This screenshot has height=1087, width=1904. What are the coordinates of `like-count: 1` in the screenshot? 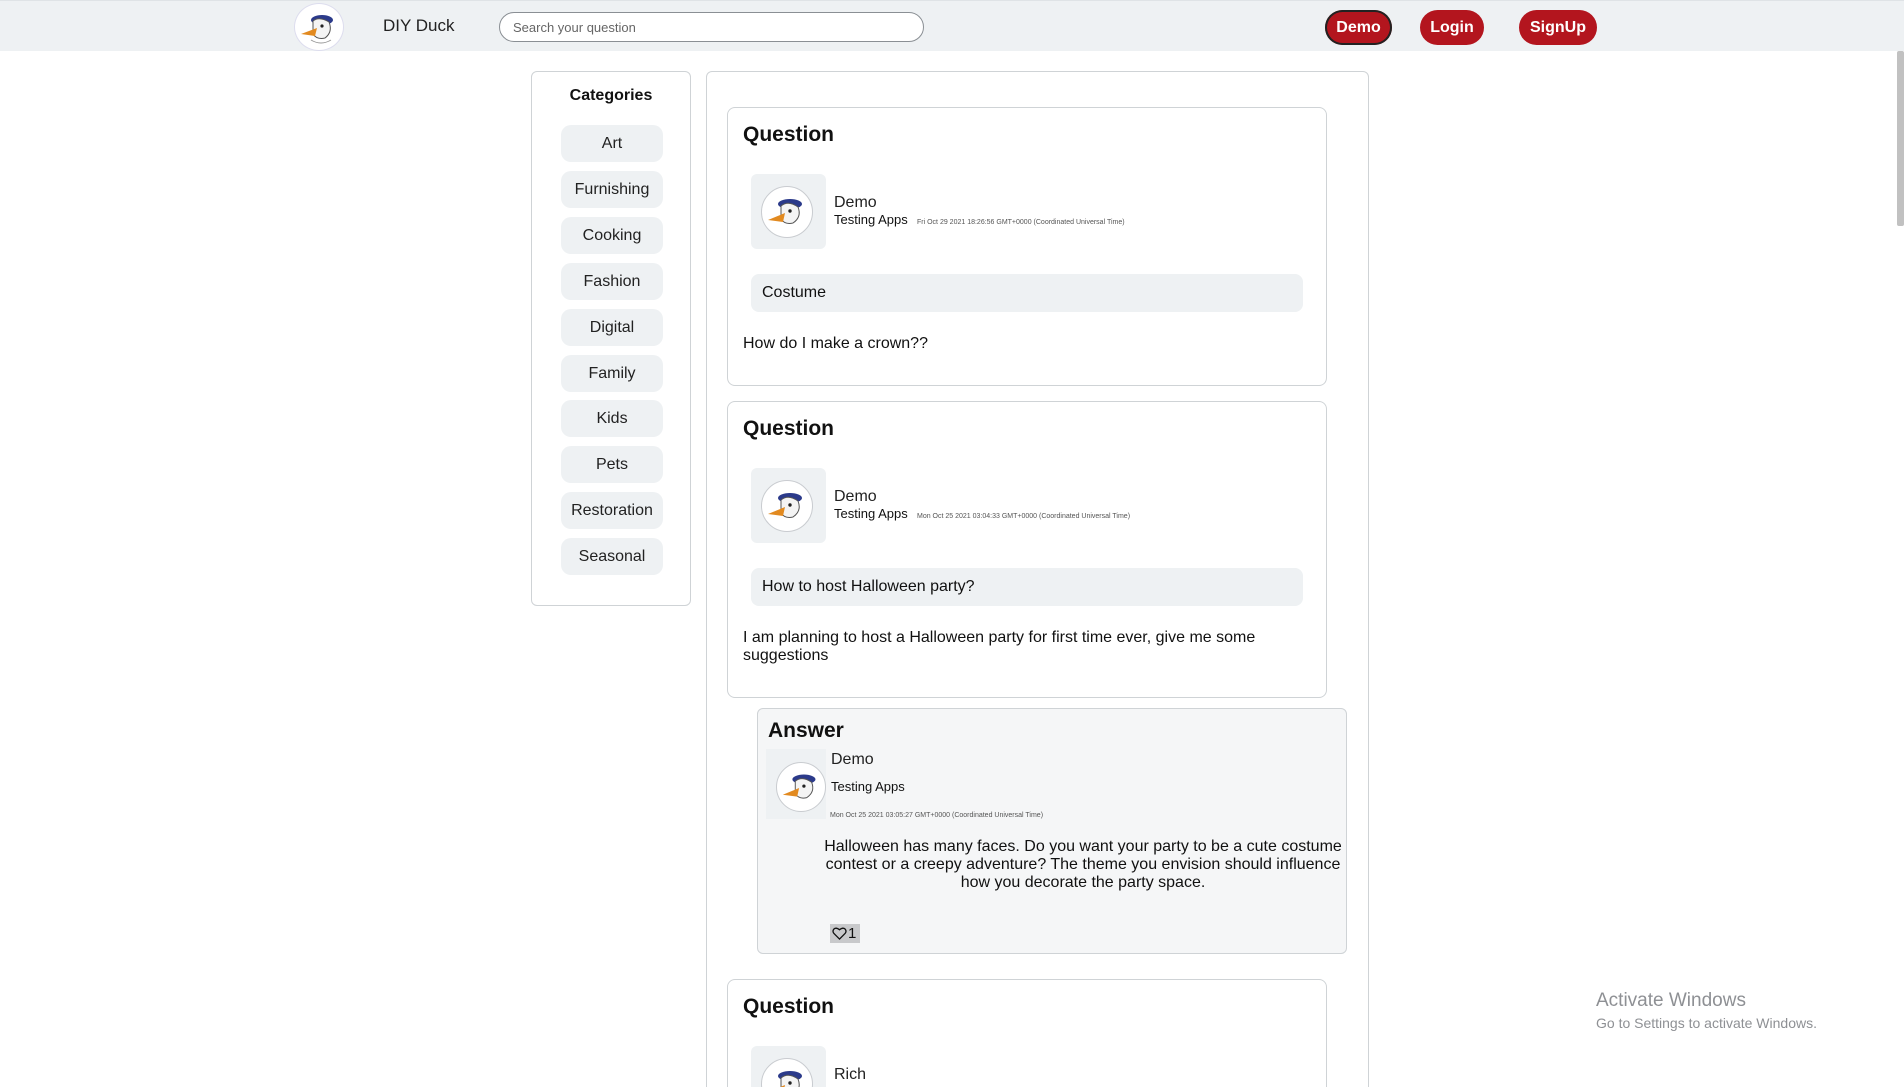 It's located at (852, 933).